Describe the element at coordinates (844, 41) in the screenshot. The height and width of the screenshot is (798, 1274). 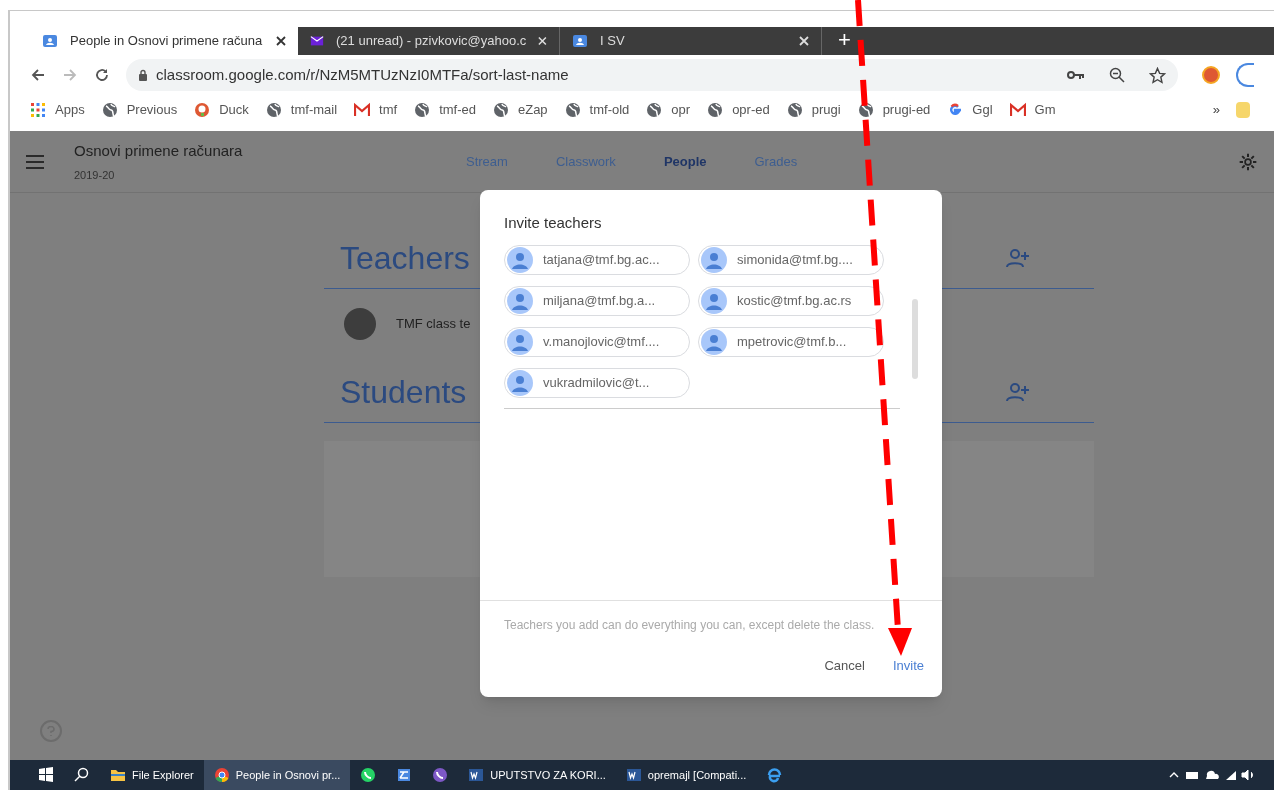
I see `new-tab-button: +` at that location.